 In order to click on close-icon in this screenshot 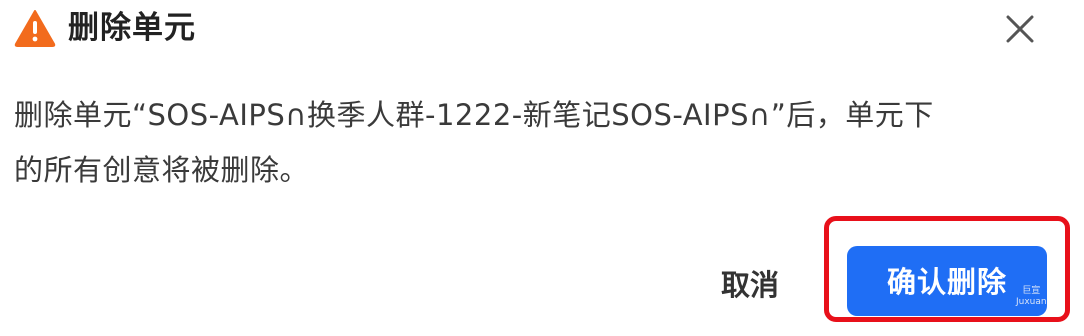, I will do `click(1020, 29)`.